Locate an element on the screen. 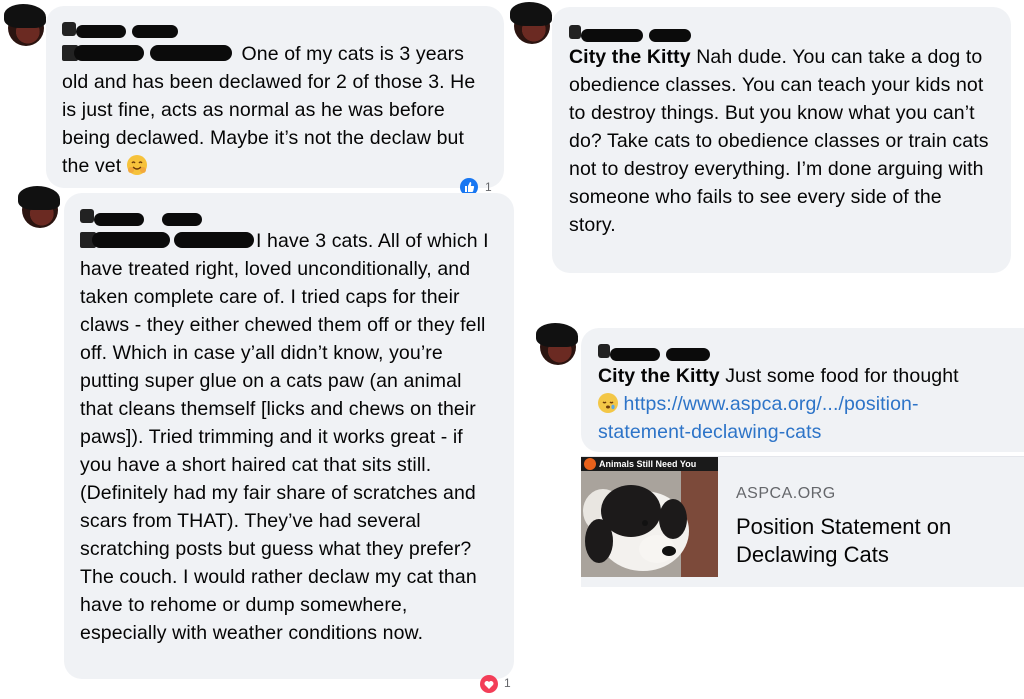 This screenshot has width=1024, height=699. love-icon is located at coordinates (489, 684).